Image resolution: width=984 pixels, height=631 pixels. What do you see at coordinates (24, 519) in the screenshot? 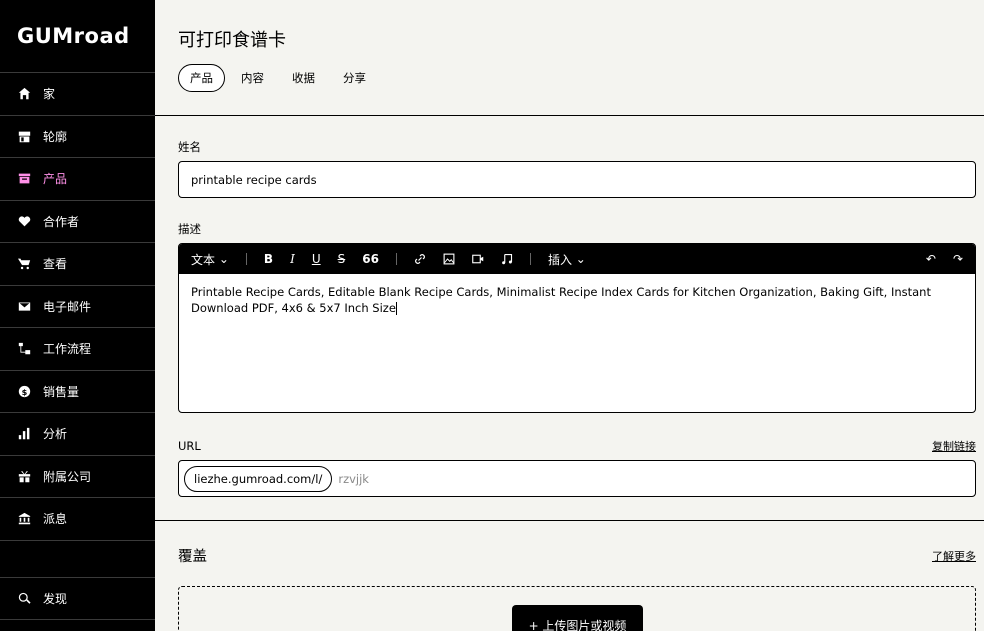
I see `bank-icon` at bounding box center [24, 519].